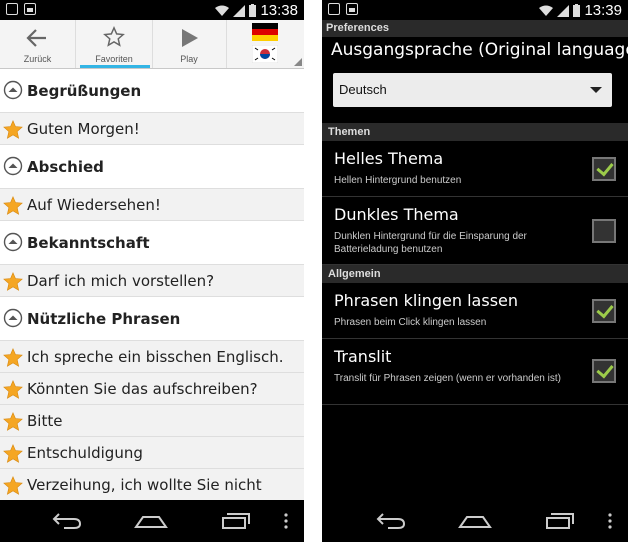  I want to click on phrase-text: Guten Morgen!, so click(83, 129).